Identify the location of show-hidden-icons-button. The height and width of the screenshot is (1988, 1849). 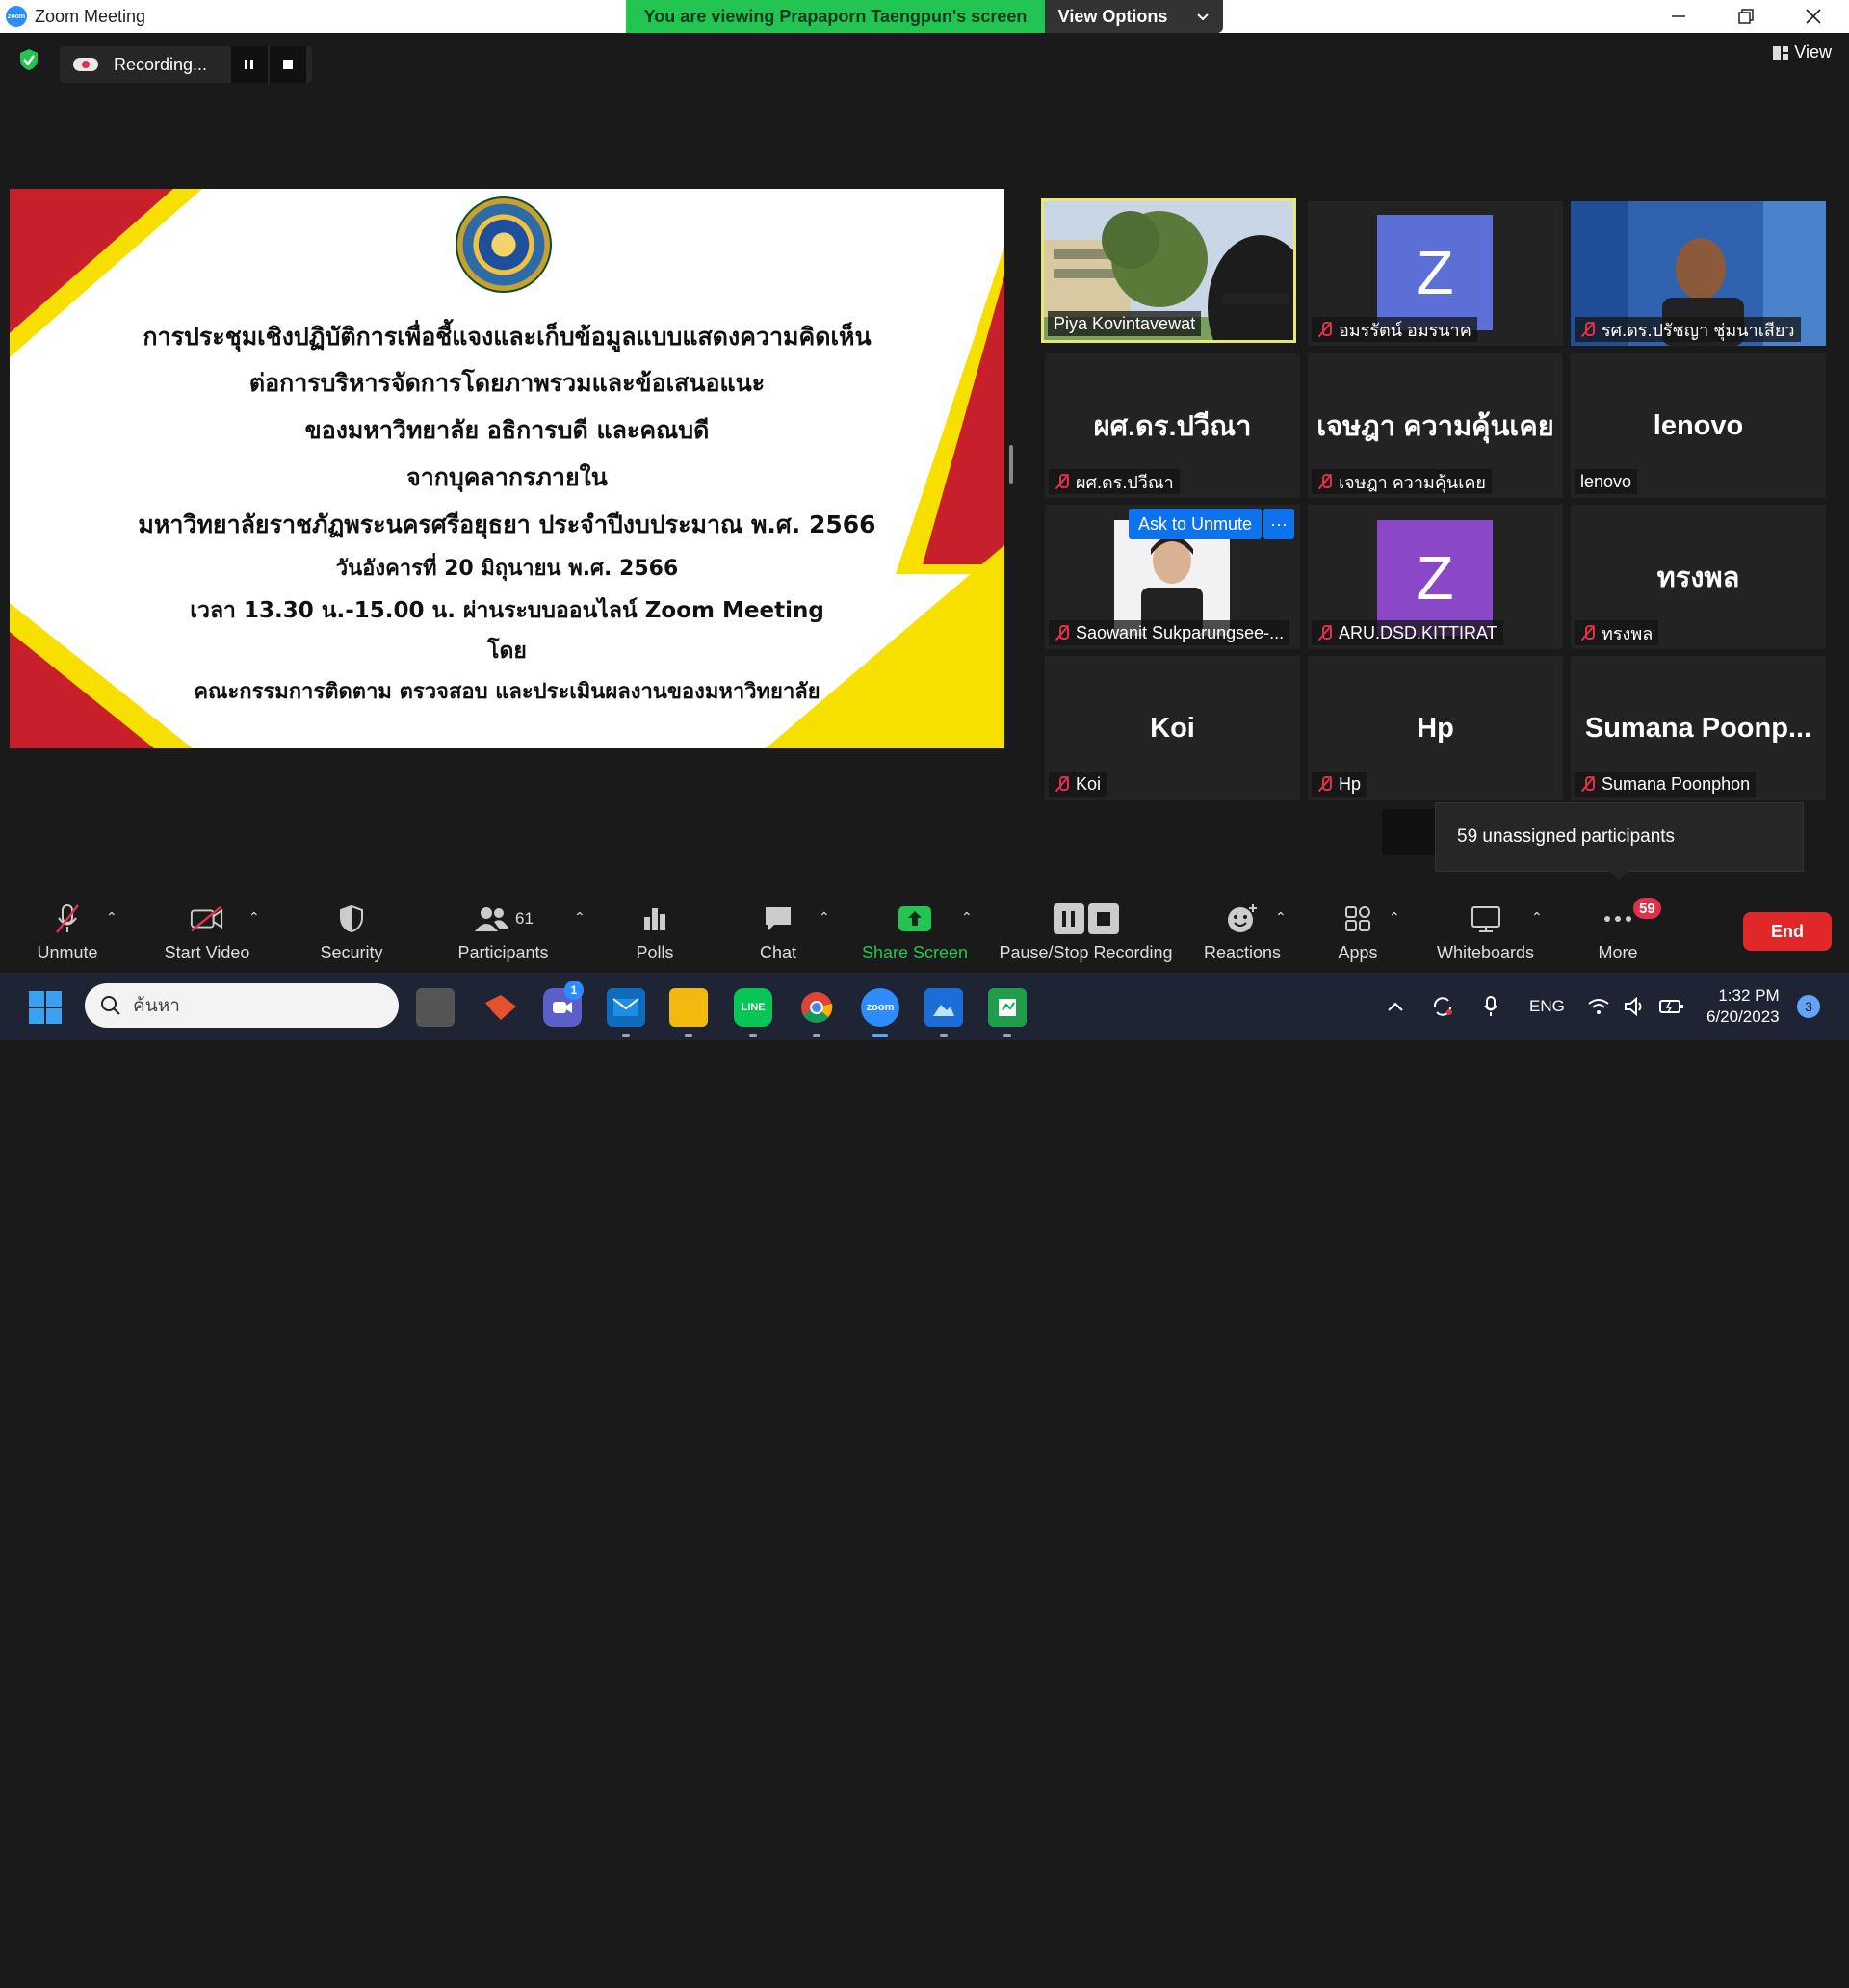
(1395, 1006).